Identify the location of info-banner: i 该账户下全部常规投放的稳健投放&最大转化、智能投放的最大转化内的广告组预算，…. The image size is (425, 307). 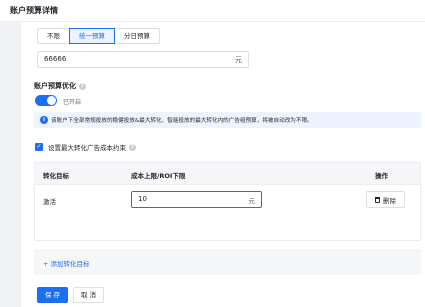
(227, 120).